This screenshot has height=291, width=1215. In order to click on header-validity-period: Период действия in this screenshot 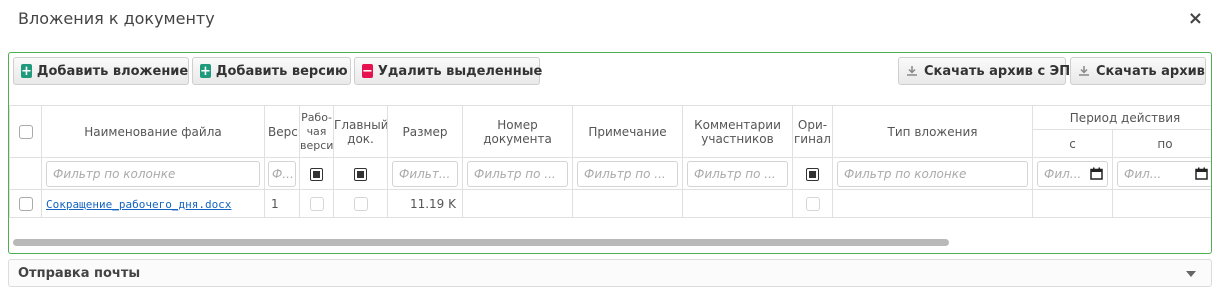, I will do `click(1121, 117)`.